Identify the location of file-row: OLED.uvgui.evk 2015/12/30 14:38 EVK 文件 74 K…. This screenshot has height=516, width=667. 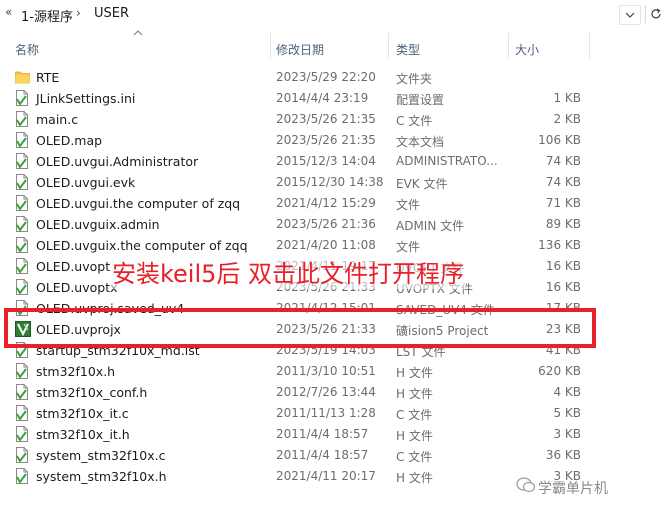
(333, 181).